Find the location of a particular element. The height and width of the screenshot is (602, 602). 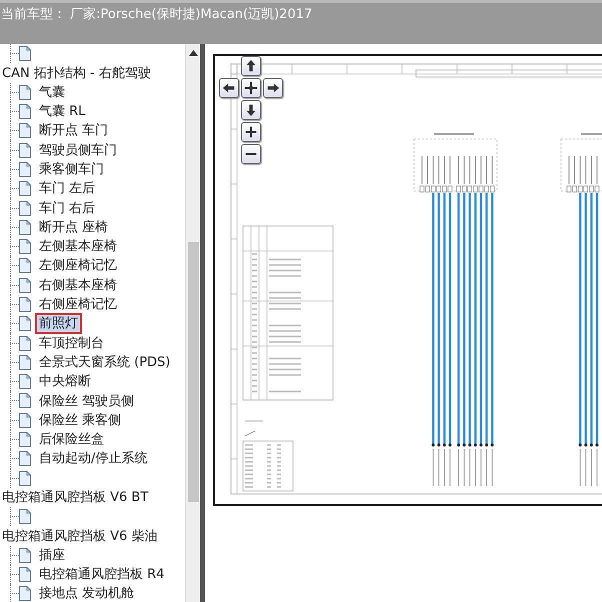

tree-item: 气囊 is located at coordinates (52, 92).